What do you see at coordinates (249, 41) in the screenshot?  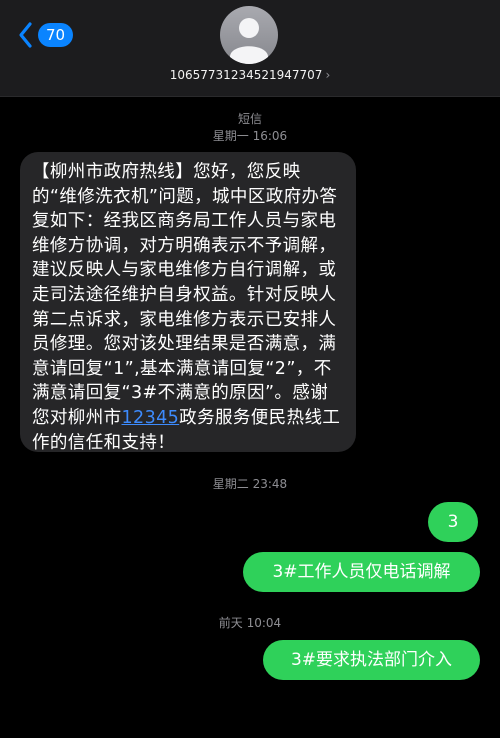 I see `person-avatar-icon` at bounding box center [249, 41].